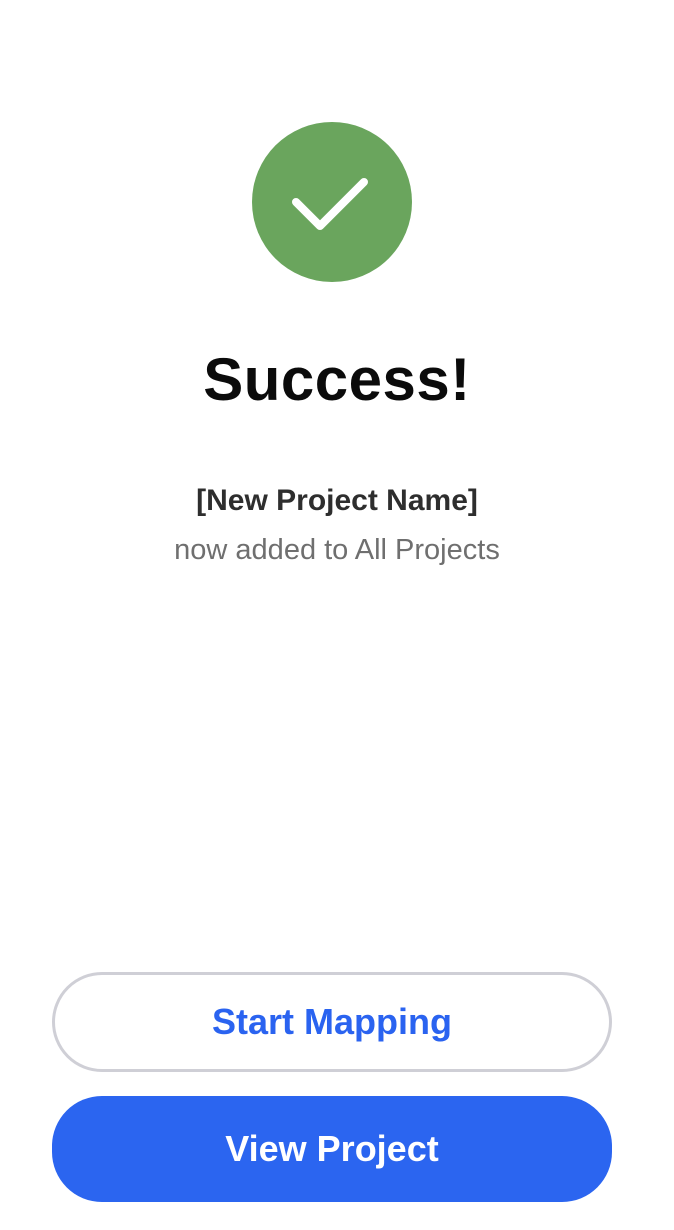 The width and height of the screenshot is (674, 1230). What do you see at coordinates (332, 1022) in the screenshot?
I see `start-mapping-button: Start Mapping` at bounding box center [332, 1022].